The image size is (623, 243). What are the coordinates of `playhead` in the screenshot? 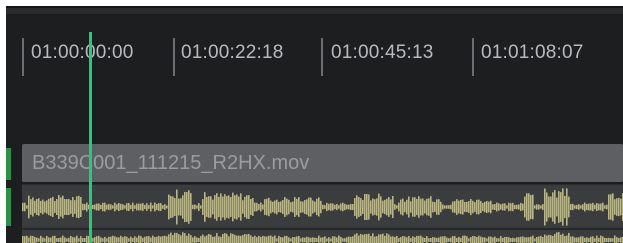 It's located at (90, 137).